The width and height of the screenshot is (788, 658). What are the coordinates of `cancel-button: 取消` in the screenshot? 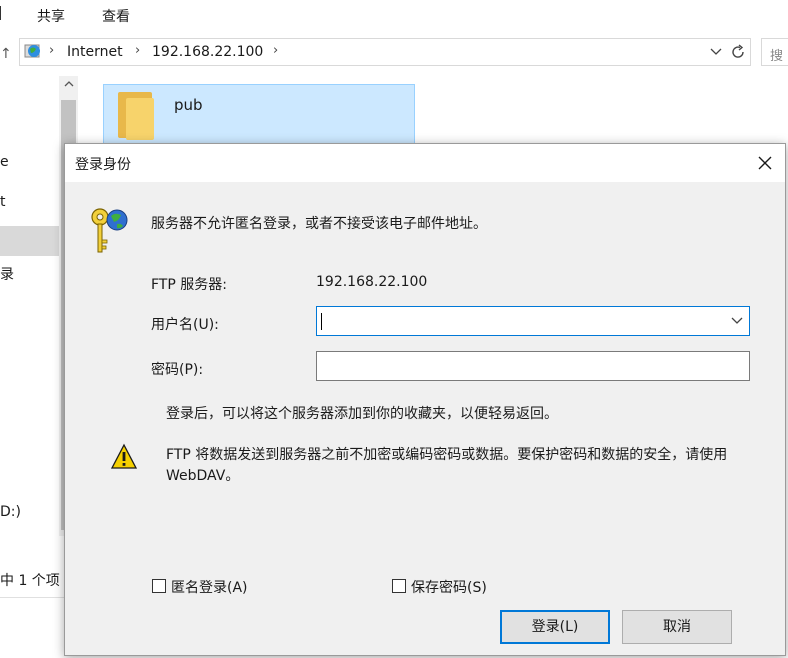 It's located at (677, 627).